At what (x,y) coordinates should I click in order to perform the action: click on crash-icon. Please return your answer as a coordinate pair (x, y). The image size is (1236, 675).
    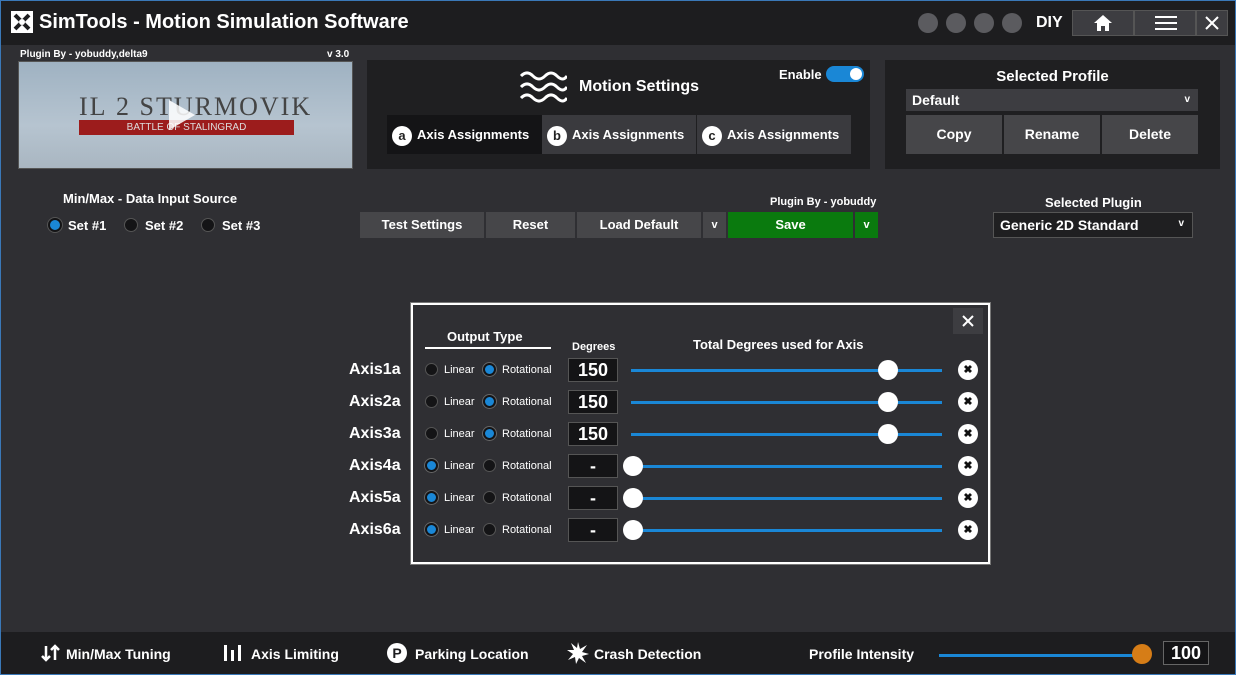
    Looking at the image, I should click on (956, 23).